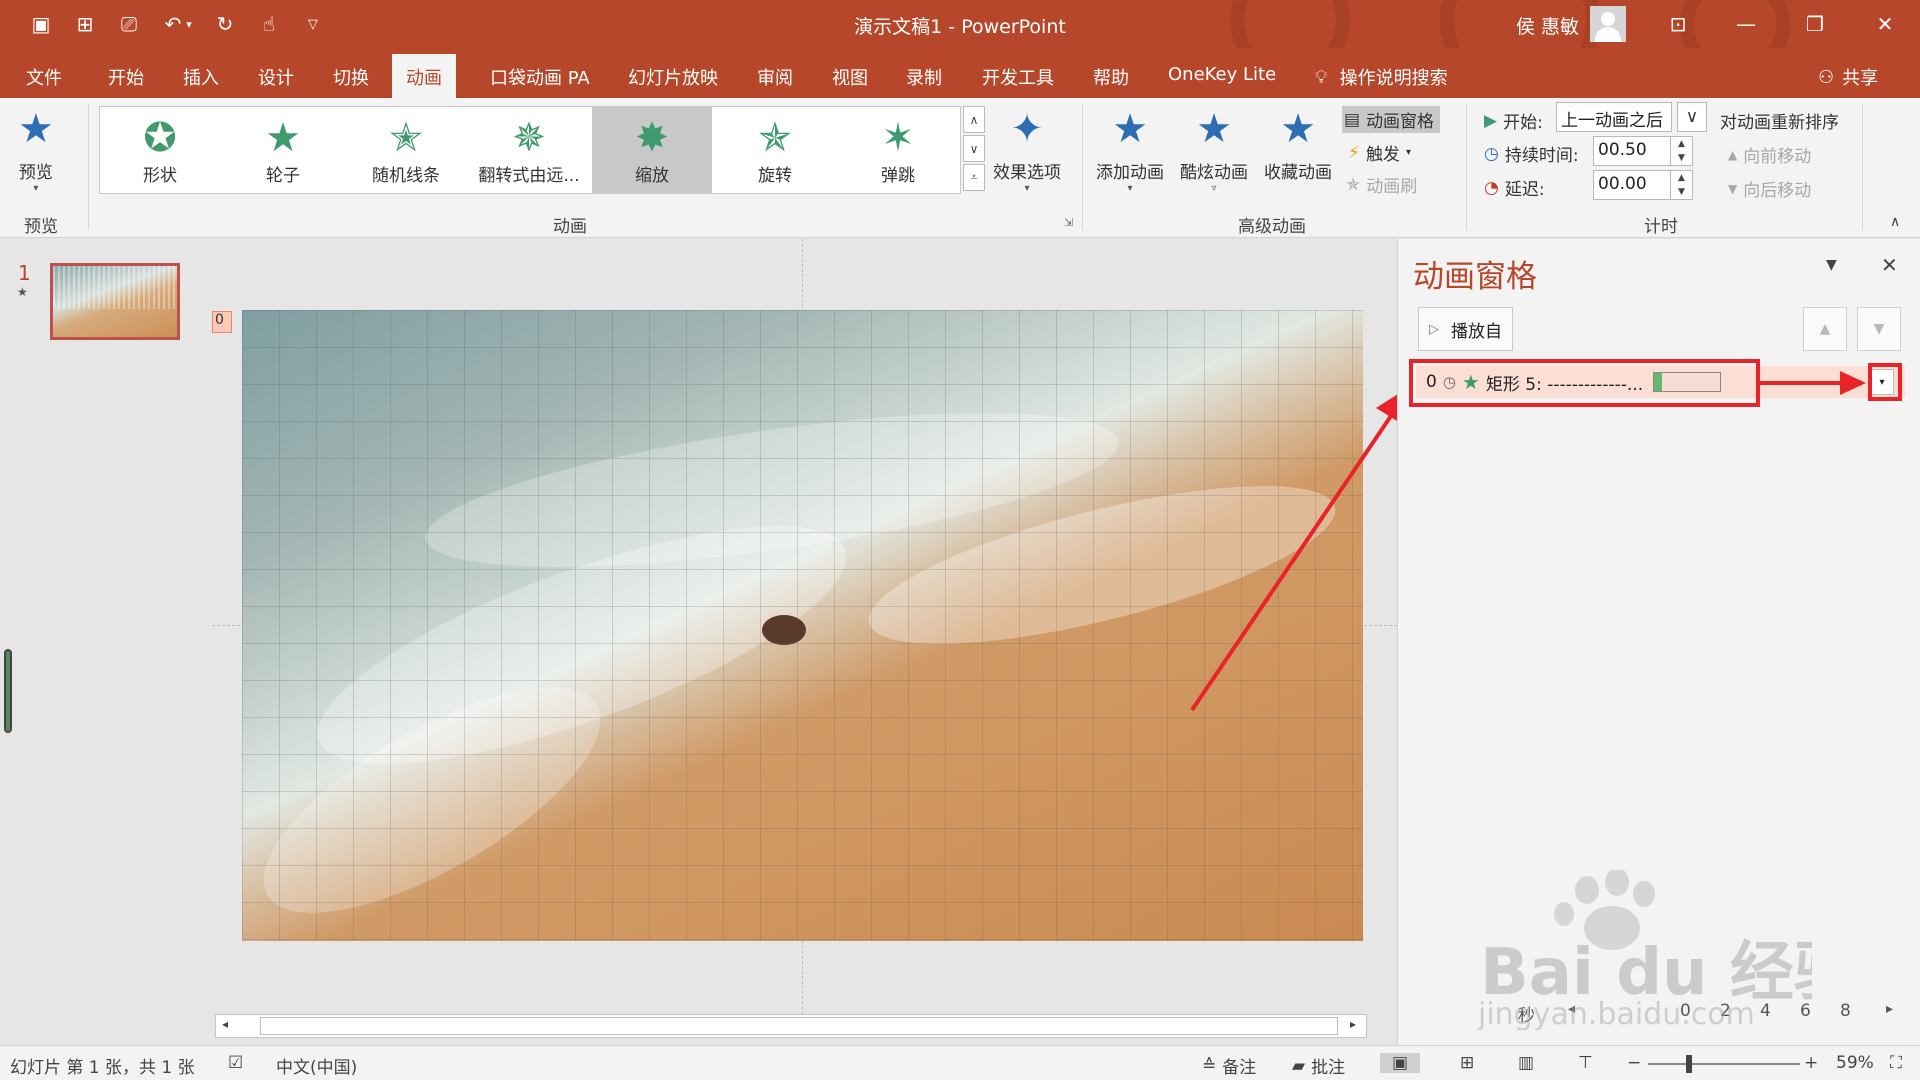 Image resolution: width=1920 pixels, height=1080 pixels. What do you see at coordinates (1885, 24) in the screenshot?
I see `close-window-icon: ✕` at bounding box center [1885, 24].